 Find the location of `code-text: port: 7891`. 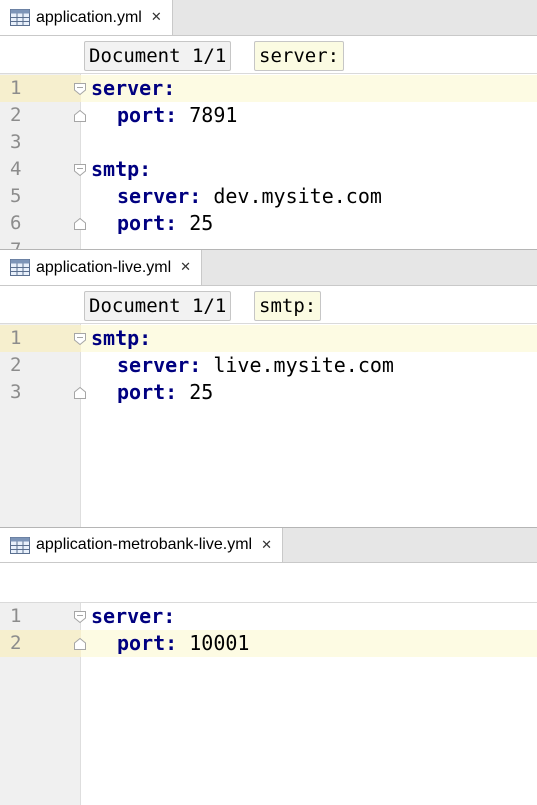

code-text: port: 7891 is located at coordinates (164, 115).